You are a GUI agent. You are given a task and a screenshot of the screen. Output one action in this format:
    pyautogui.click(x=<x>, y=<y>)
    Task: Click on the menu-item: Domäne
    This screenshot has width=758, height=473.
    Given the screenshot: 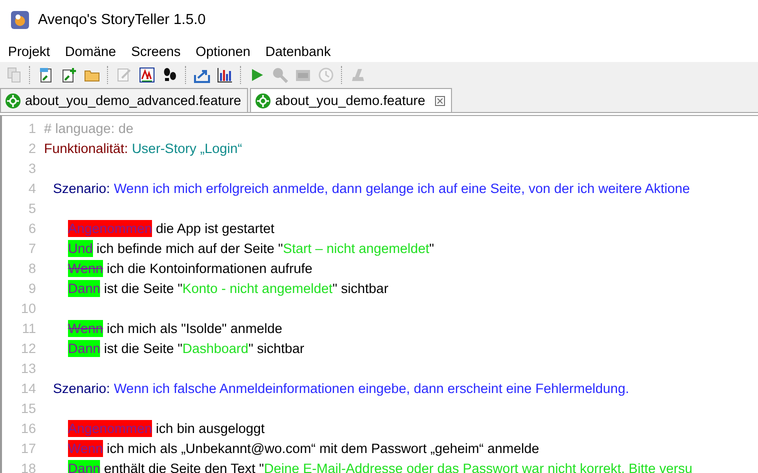 What is the action you would take?
    pyautogui.click(x=90, y=51)
    